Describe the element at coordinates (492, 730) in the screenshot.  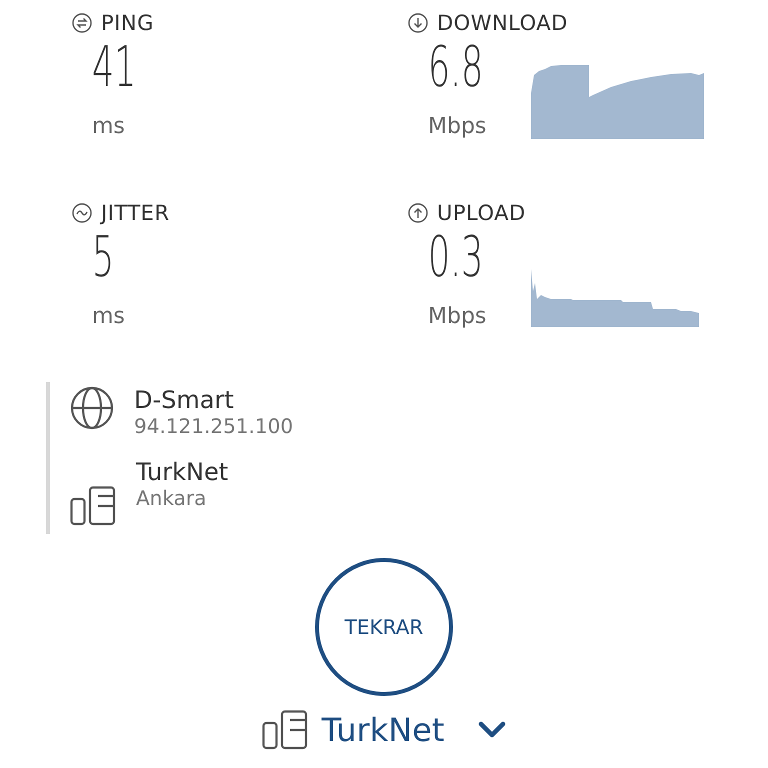
I see `chevron-down-icon` at that location.